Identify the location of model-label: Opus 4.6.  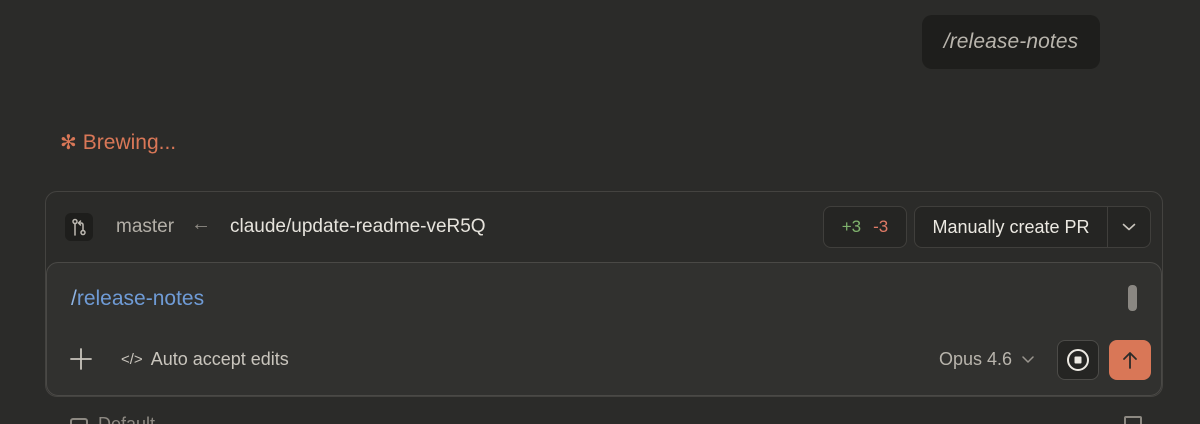
(976, 359).